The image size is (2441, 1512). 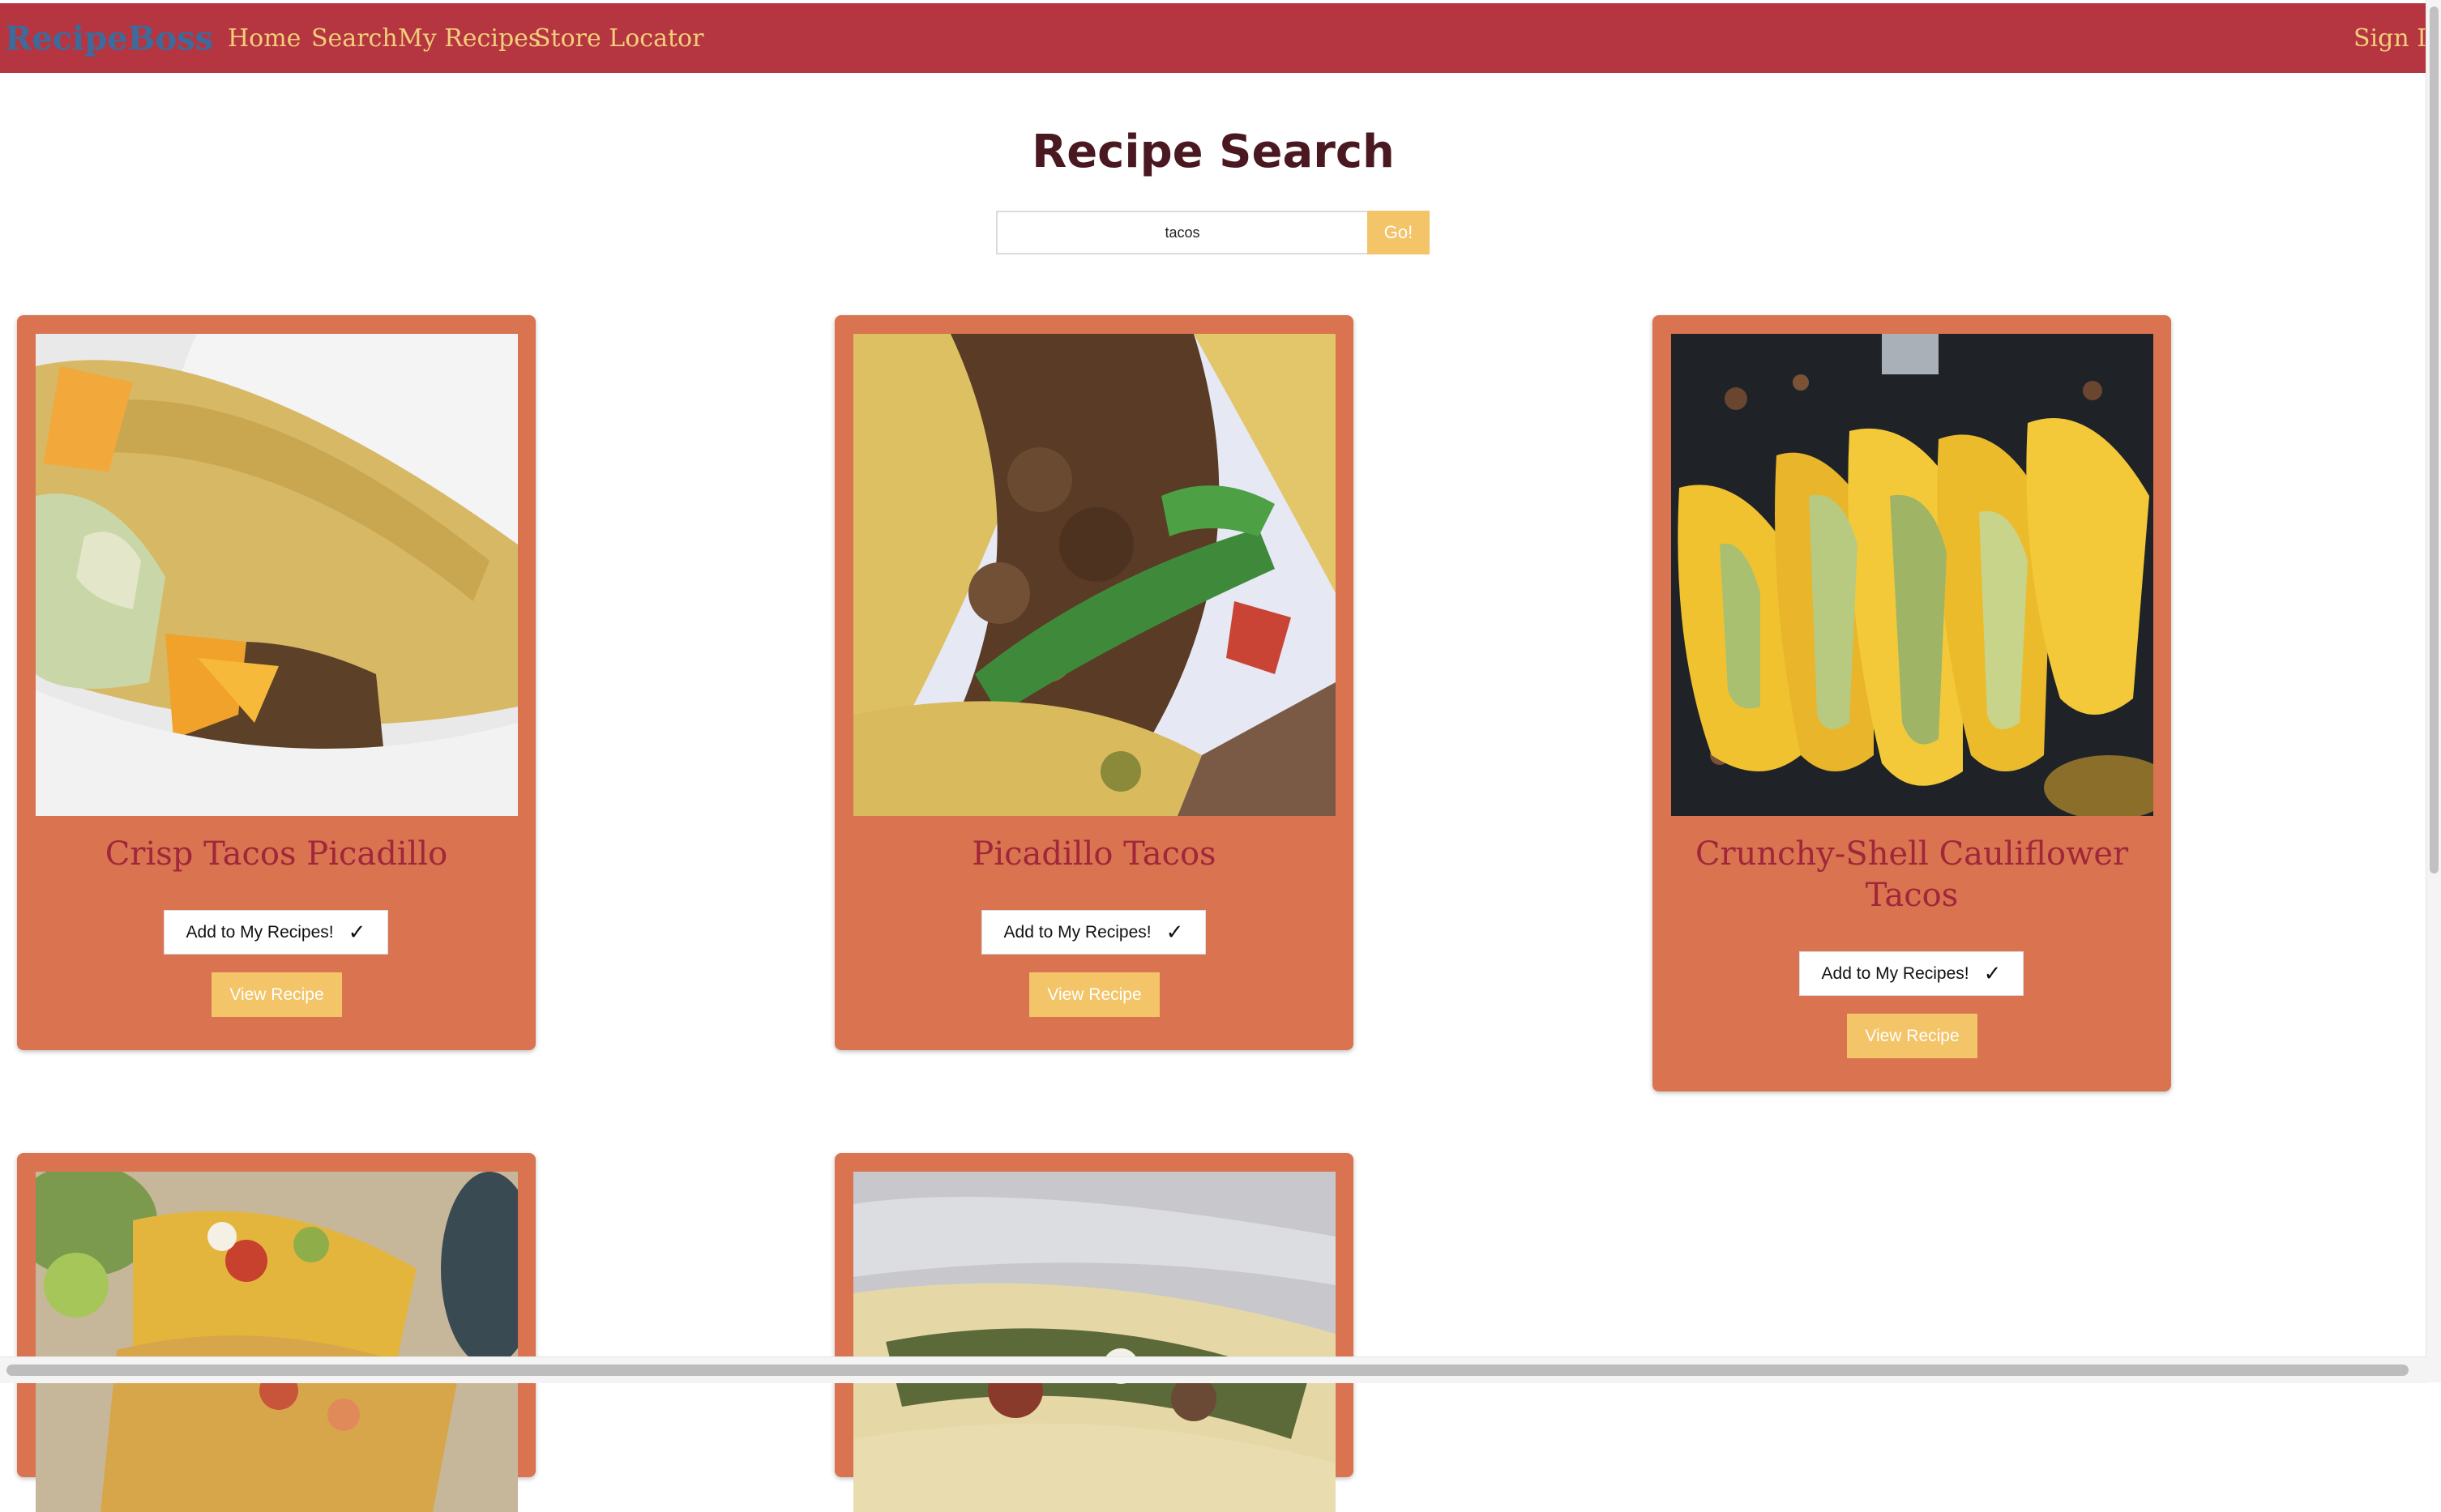 I want to click on horizontal-scrollbar-thumb, so click(x=1207, y=1370).